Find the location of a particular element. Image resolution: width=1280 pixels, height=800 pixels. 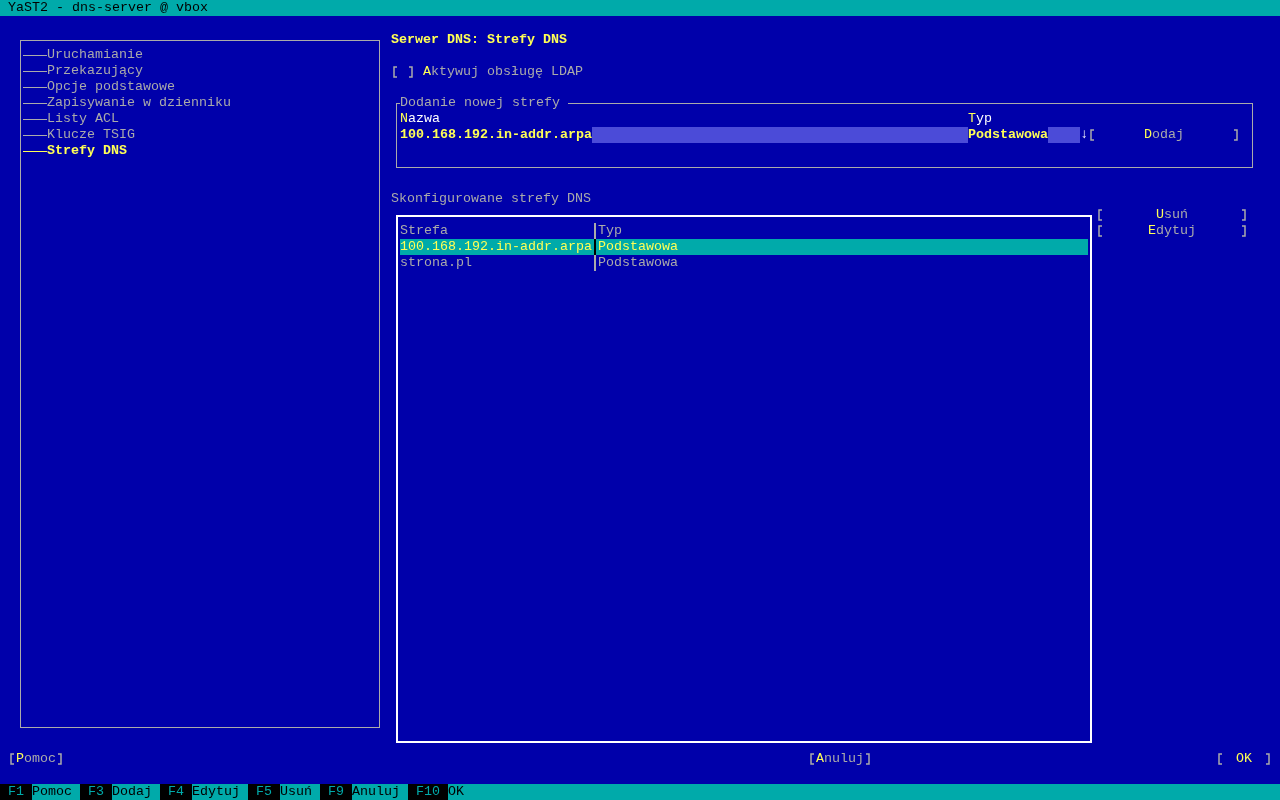

frame-title: Dodanie nowej strefy is located at coordinates (484, 103).